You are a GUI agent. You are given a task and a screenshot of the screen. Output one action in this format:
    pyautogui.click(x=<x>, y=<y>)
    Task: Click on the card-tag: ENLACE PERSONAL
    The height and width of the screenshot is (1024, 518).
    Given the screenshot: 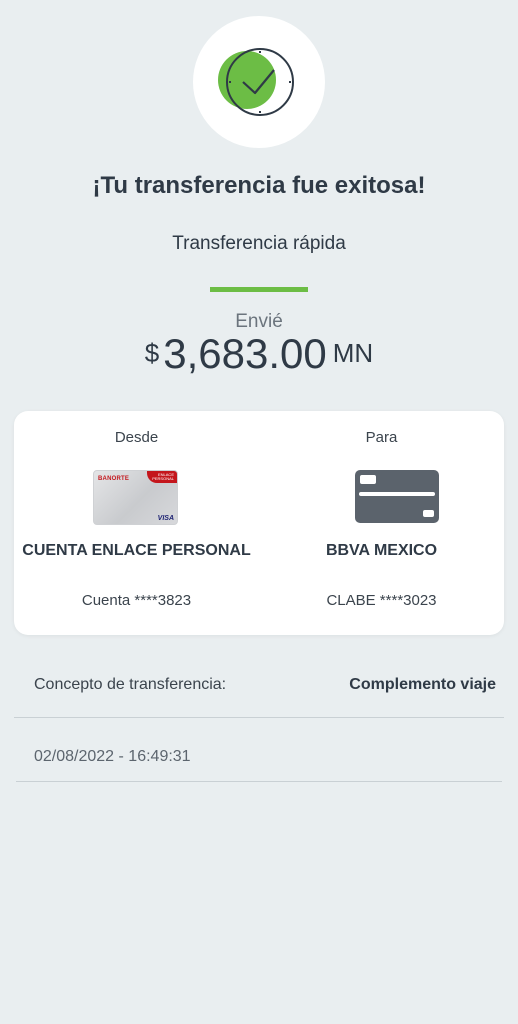 What is the action you would take?
    pyautogui.click(x=163, y=476)
    